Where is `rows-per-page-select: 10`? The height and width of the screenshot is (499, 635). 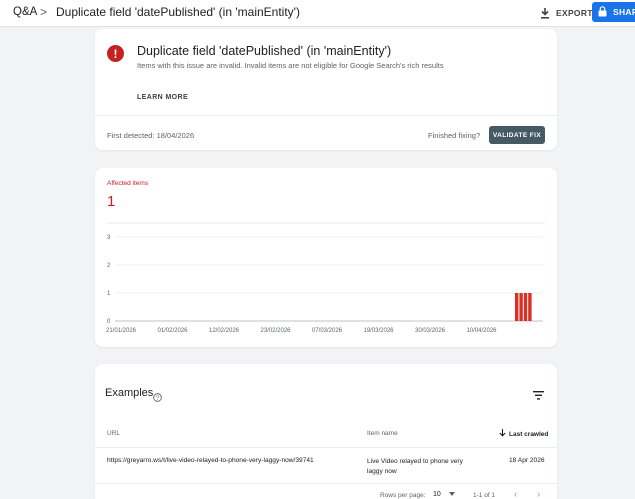
rows-per-page-select: 10 is located at coordinates (444, 494).